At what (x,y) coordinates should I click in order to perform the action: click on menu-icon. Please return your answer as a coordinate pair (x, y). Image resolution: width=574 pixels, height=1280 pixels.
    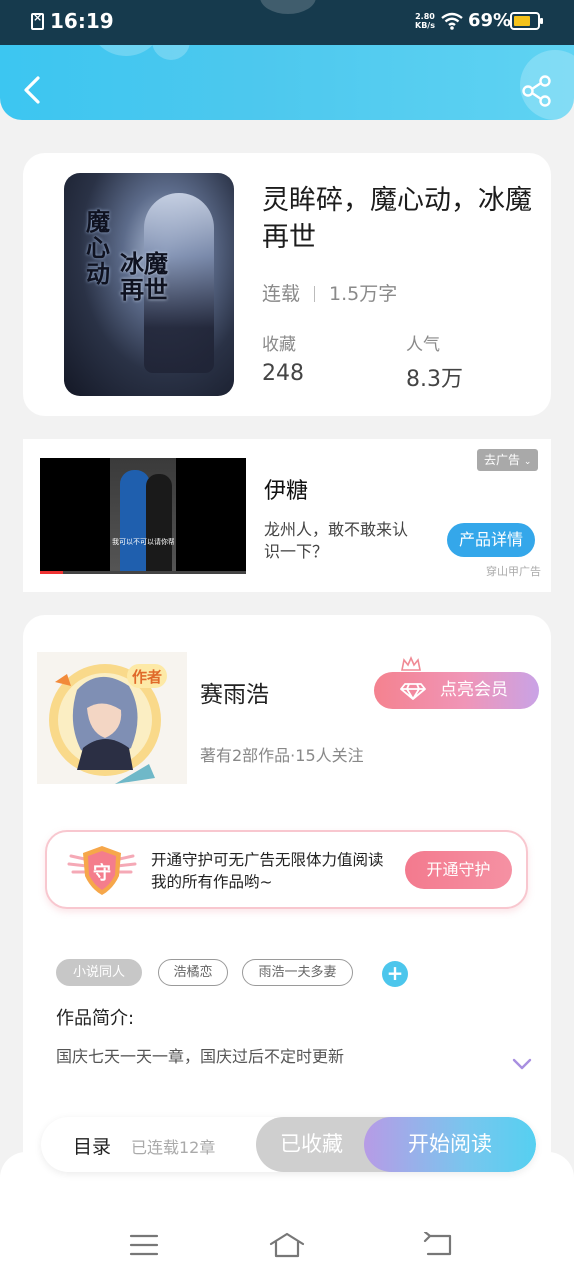
    Looking at the image, I should click on (144, 1245).